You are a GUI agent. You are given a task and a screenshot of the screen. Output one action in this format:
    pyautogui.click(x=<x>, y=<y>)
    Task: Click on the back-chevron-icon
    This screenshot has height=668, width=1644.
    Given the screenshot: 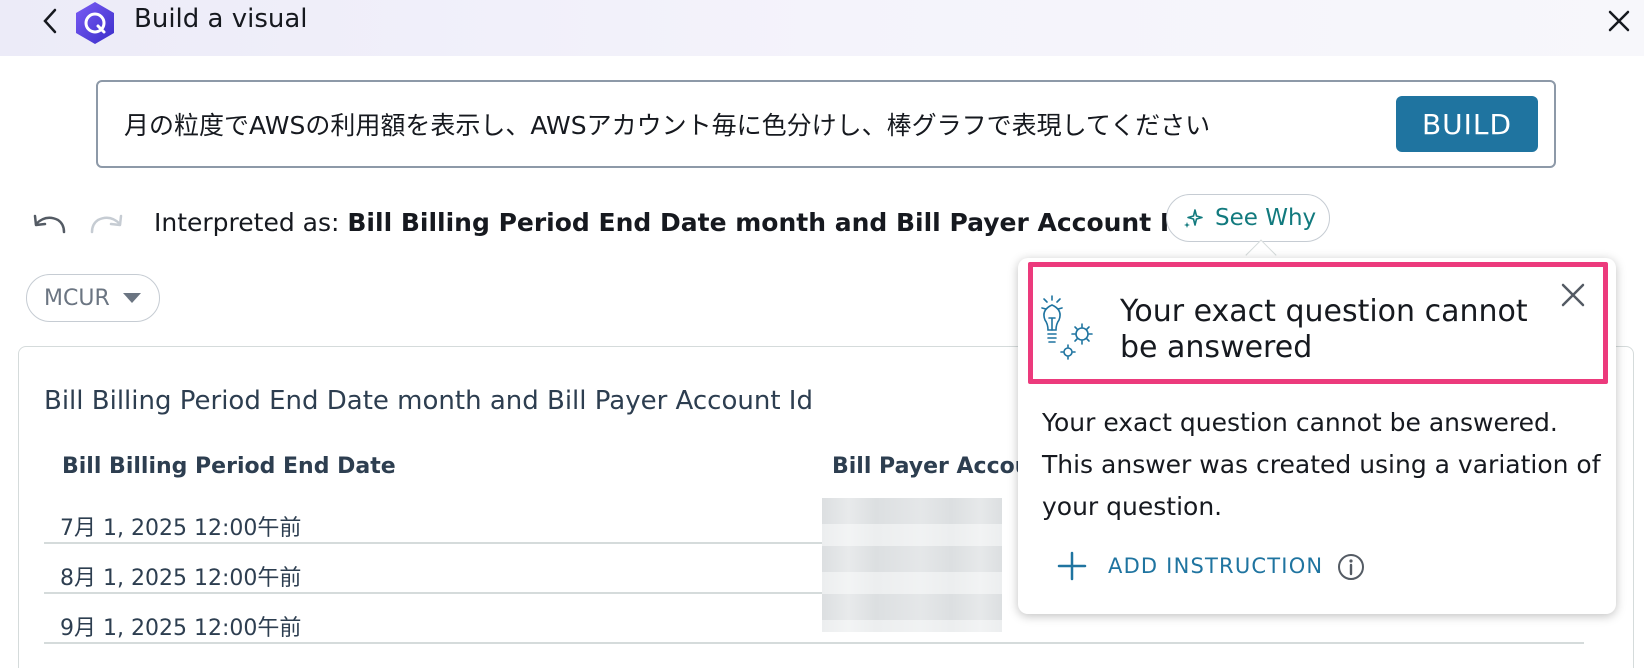 What is the action you would take?
    pyautogui.click(x=50, y=21)
    